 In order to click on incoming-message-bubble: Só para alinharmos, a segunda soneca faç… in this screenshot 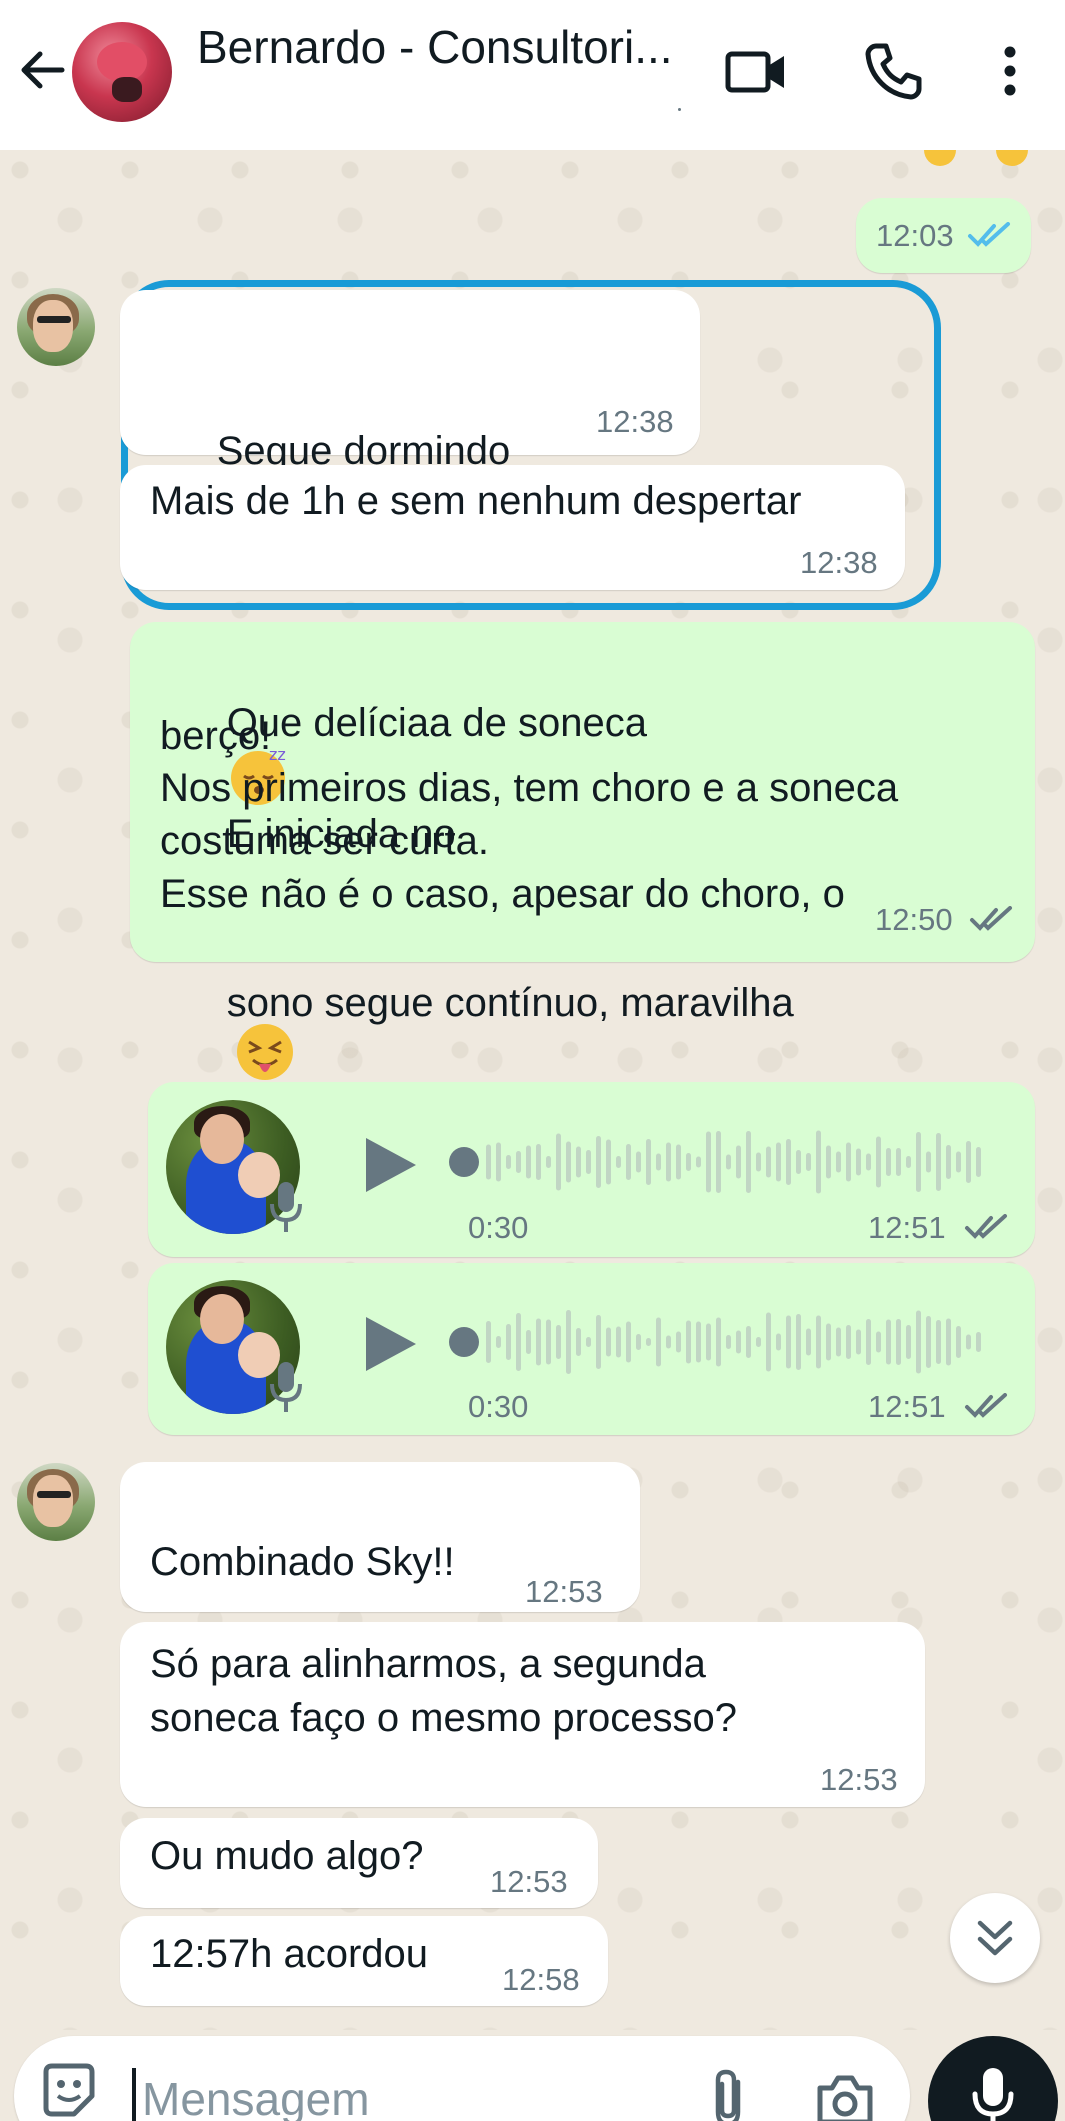, I will do `click(522, 1714)`.